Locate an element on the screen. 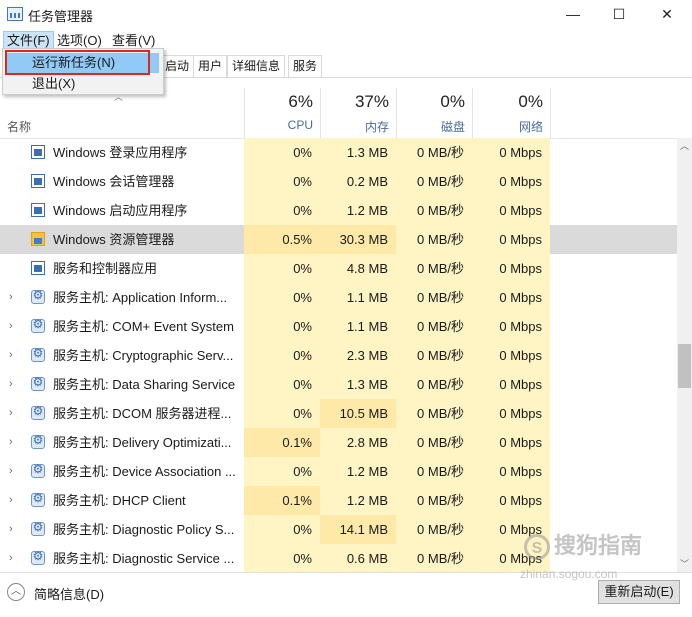  process-row: 服务和控制器应用 0% 4.8 MB 0 MB/秒 0 Mbps is located at coordinates (338, 268).